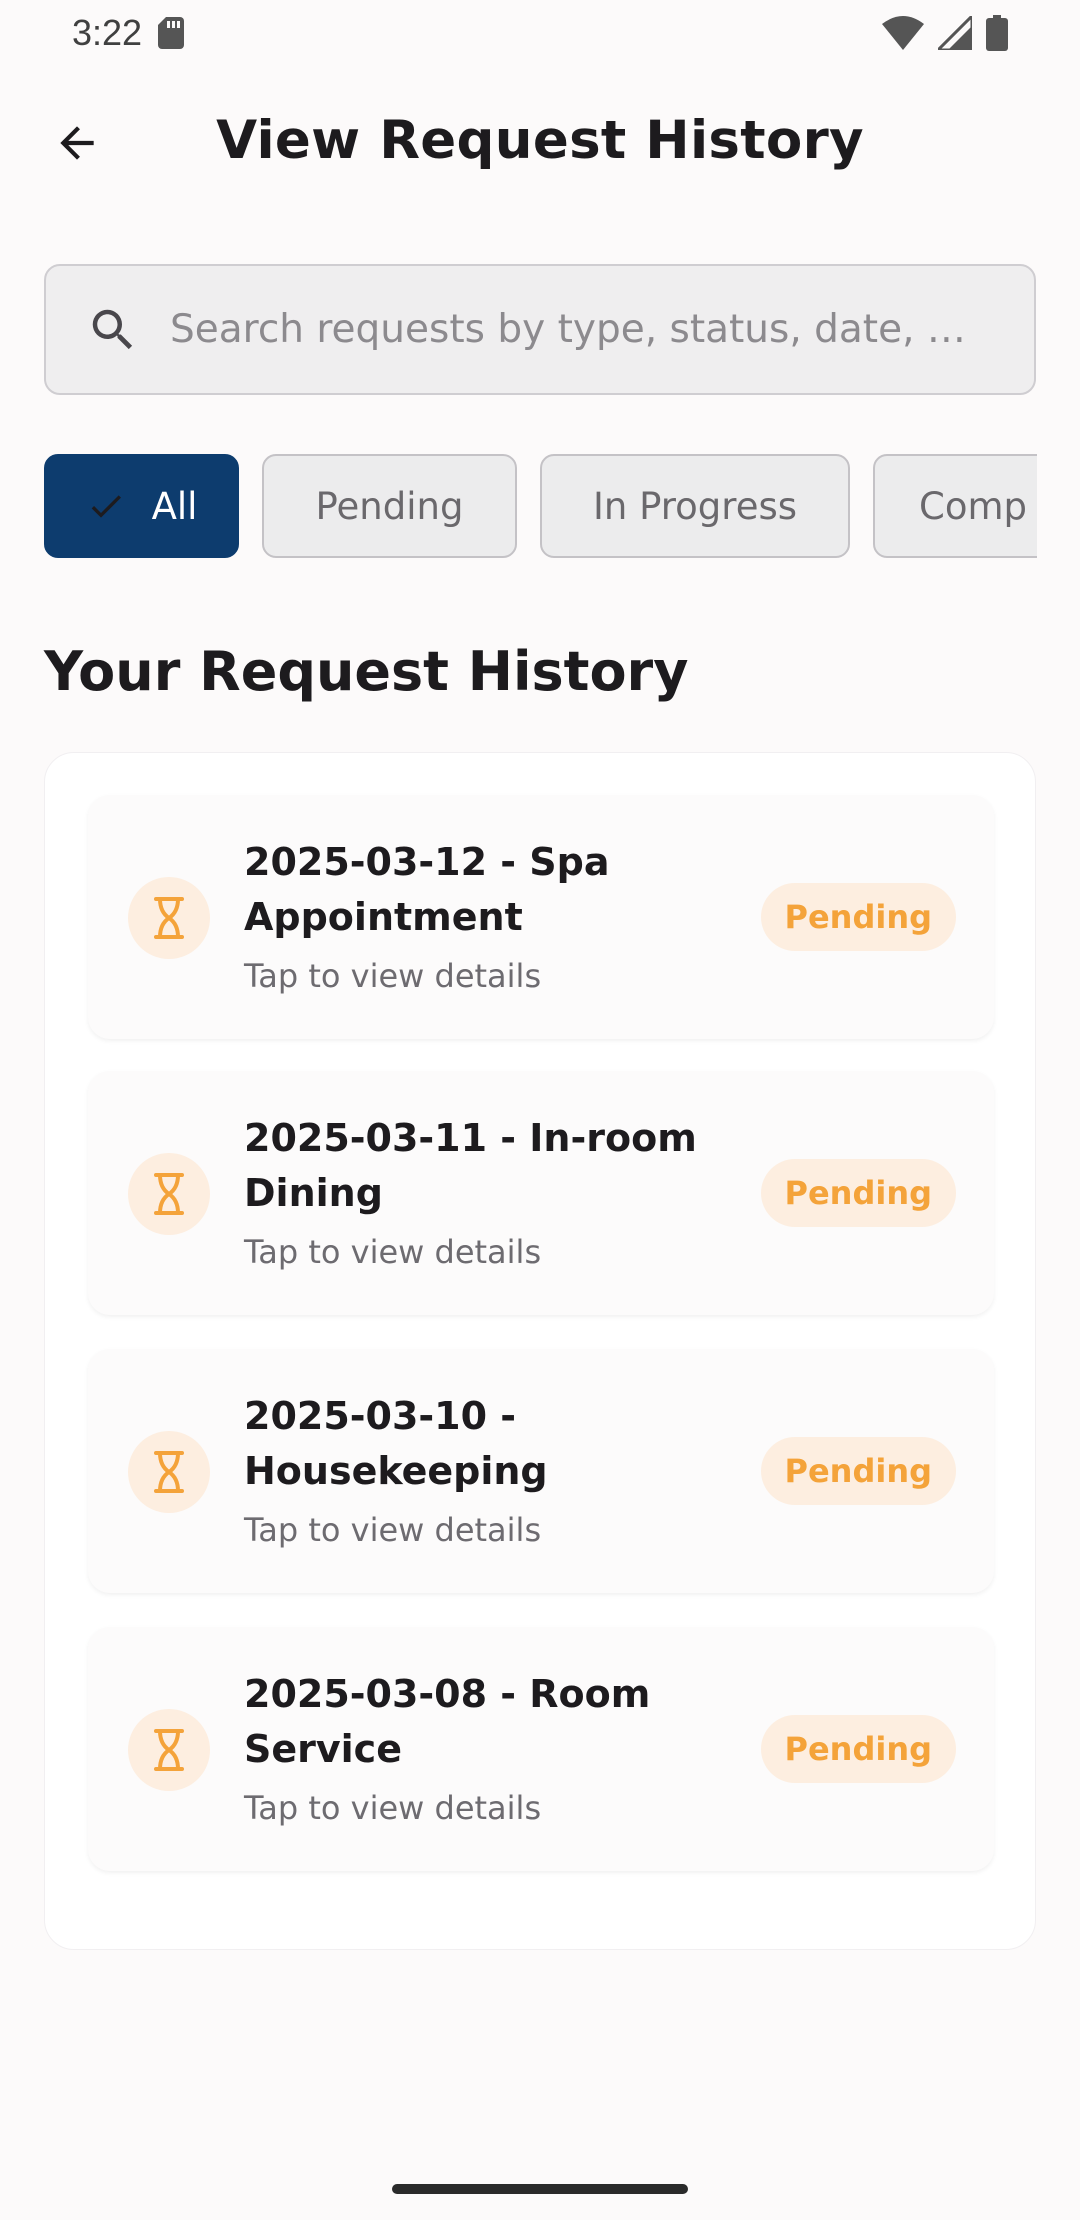 The image size is (1080, 2220). I want to click on request-title: 2025-03-08 - Room Service, so click(447, 1721).